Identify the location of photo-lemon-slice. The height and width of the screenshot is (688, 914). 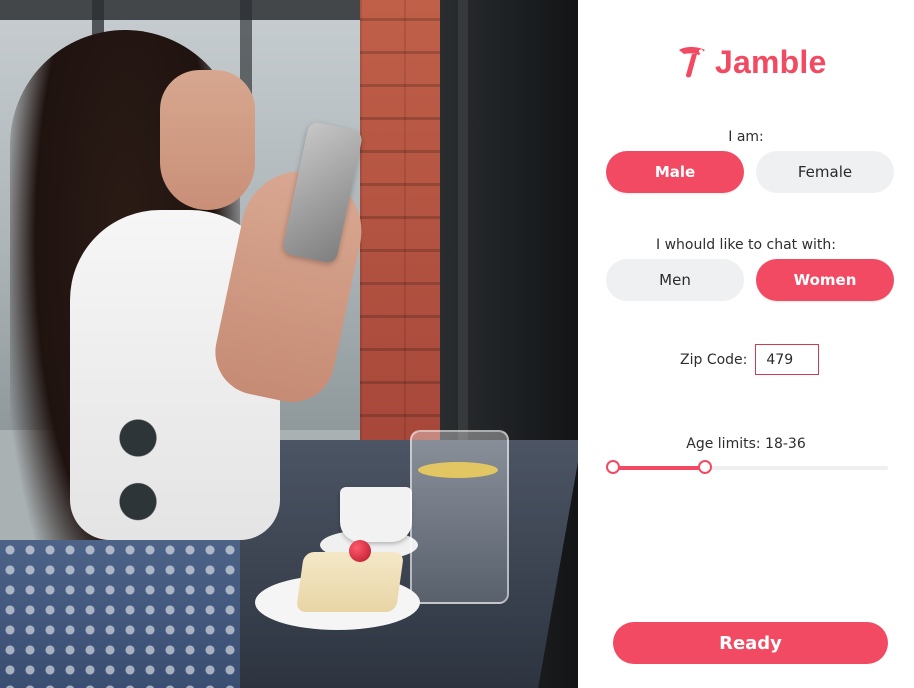
(458, 470).